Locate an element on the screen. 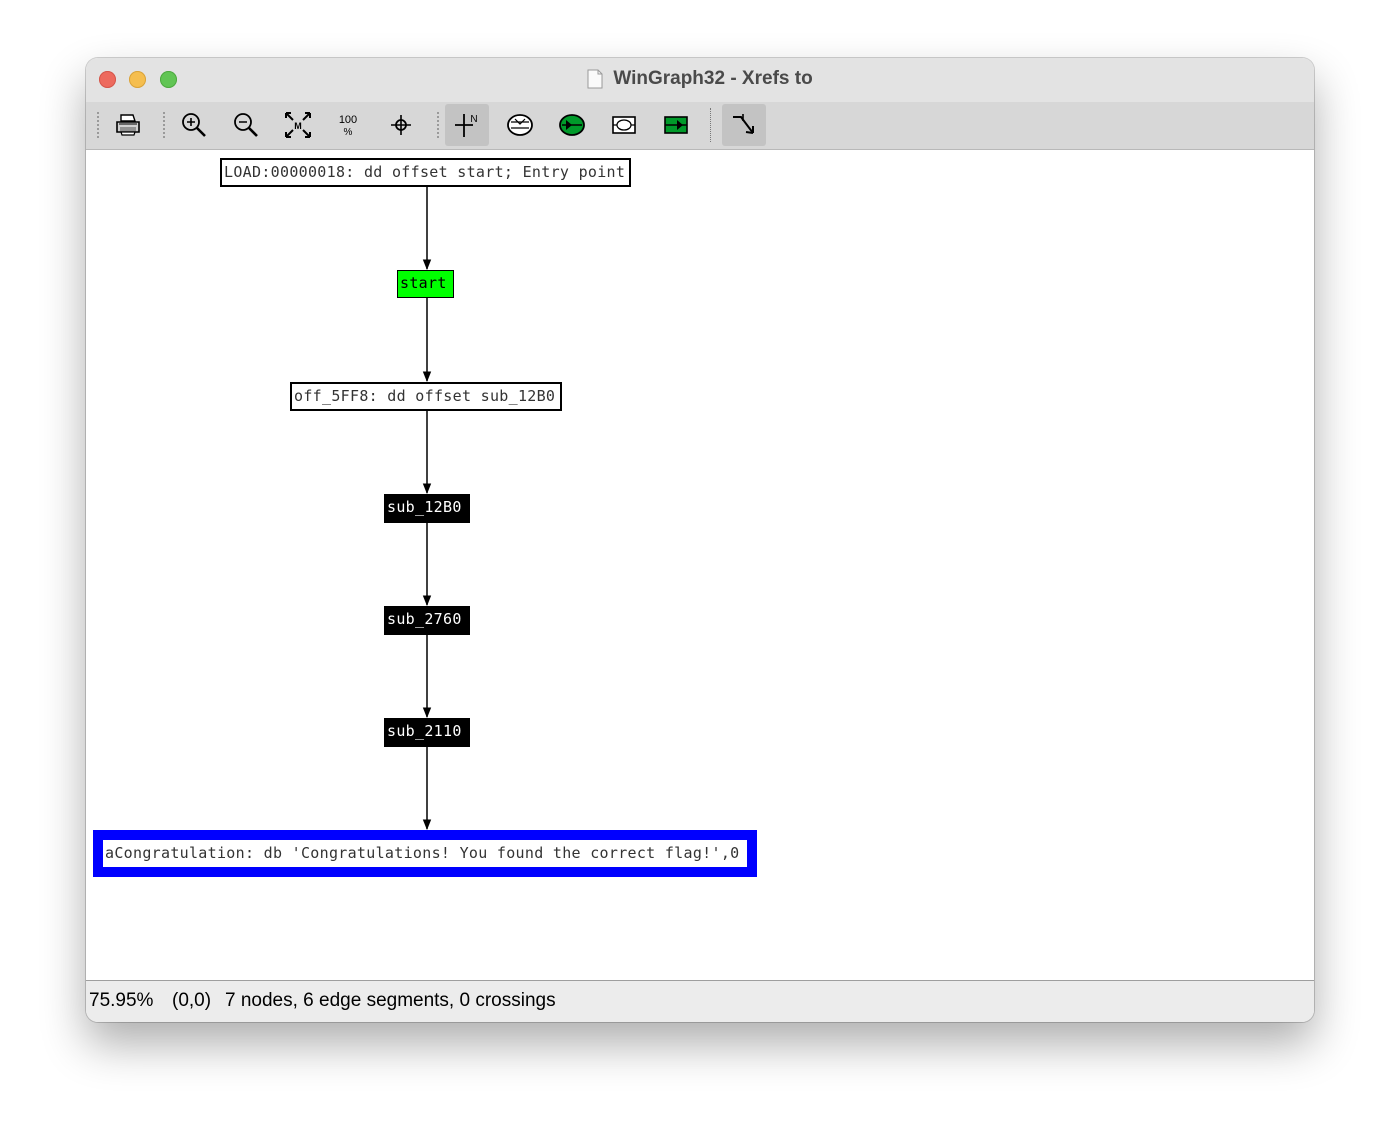 The width and height of the screenshot is (1400, 1136). layout-2-button is located at coordinates (572, 125).